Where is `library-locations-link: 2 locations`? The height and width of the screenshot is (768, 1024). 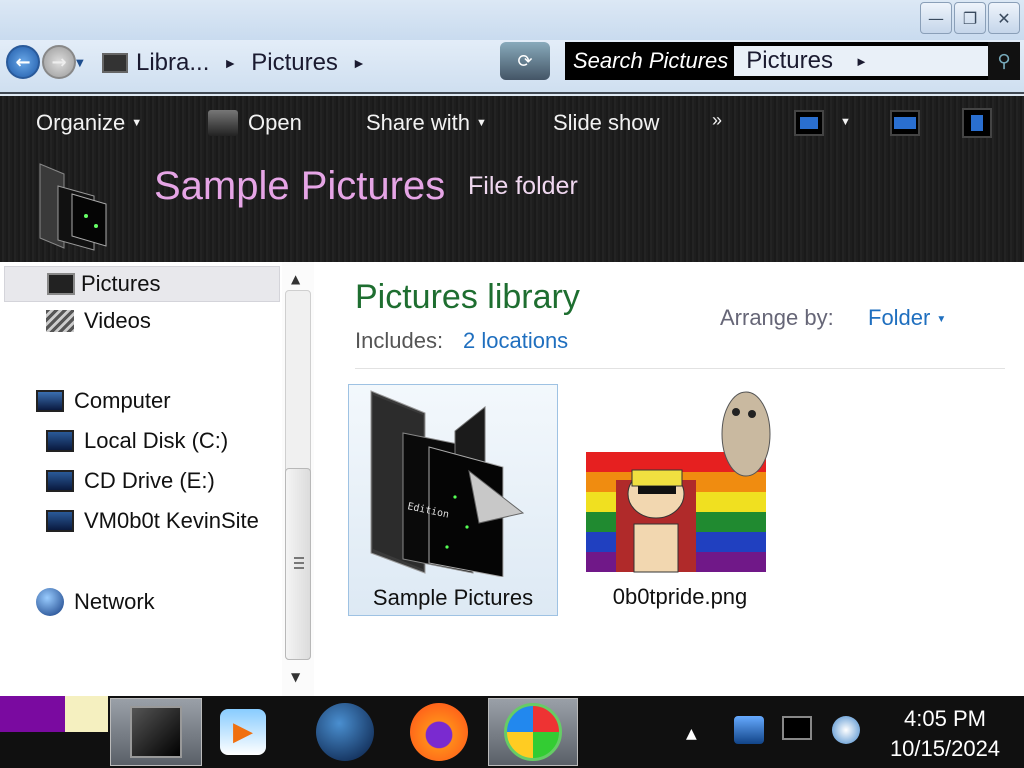 library-locations-link: 2 locations is located at coordinates (515, 341).